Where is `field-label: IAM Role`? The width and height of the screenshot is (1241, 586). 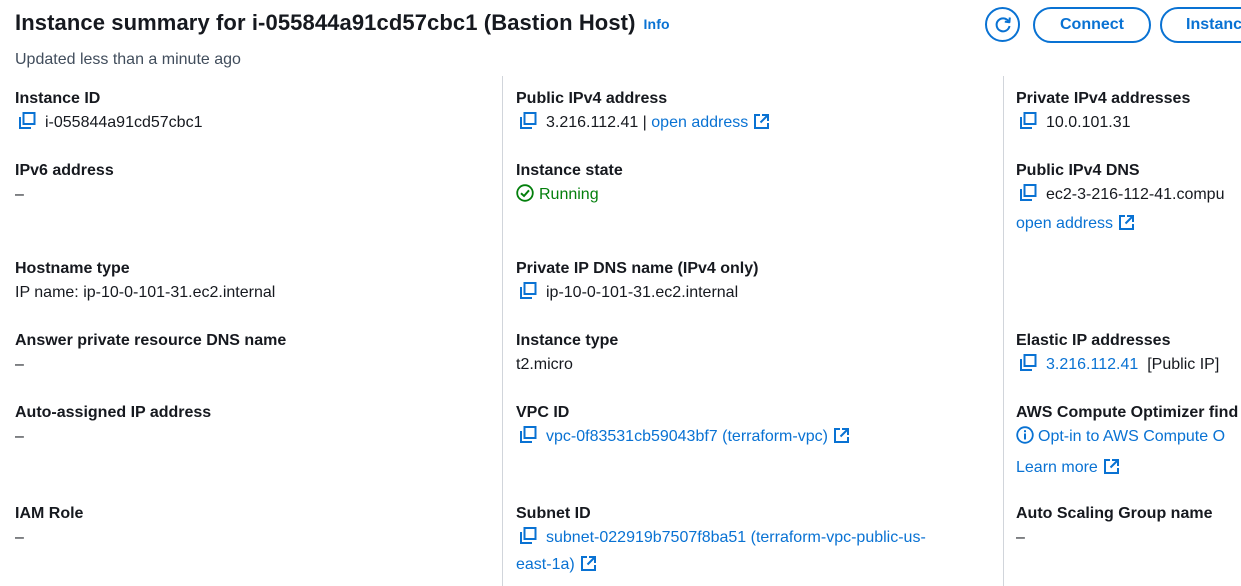 field-label: IAM Role is located at coordinates (49, 513).